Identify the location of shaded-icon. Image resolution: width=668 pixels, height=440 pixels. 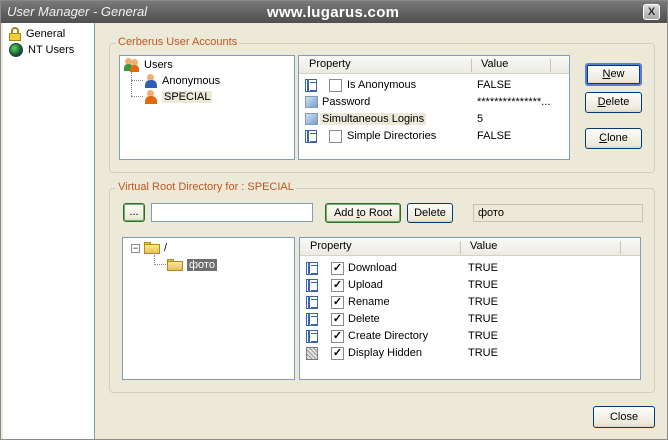
(312, 353).